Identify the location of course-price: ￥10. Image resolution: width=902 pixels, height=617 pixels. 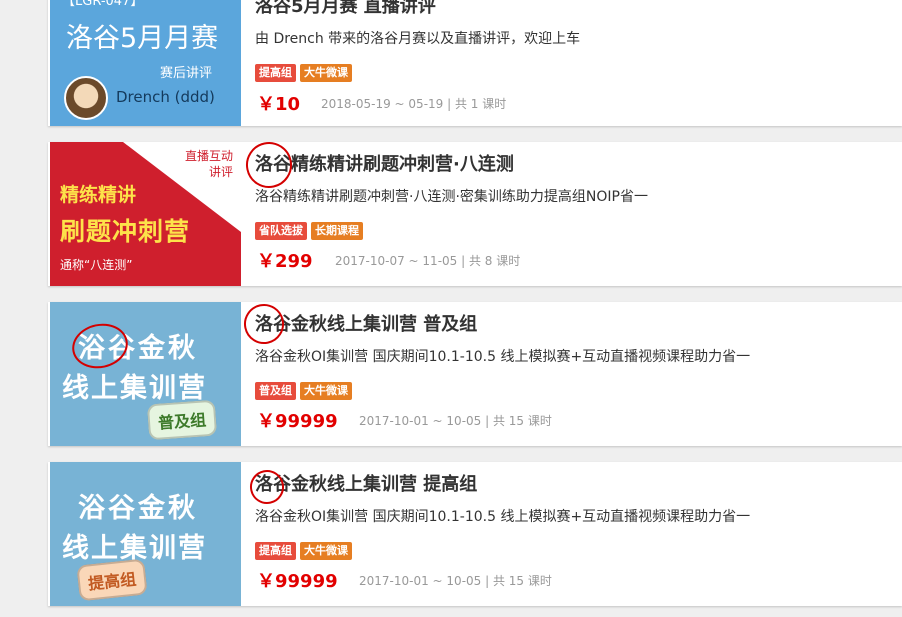
(279, 104).